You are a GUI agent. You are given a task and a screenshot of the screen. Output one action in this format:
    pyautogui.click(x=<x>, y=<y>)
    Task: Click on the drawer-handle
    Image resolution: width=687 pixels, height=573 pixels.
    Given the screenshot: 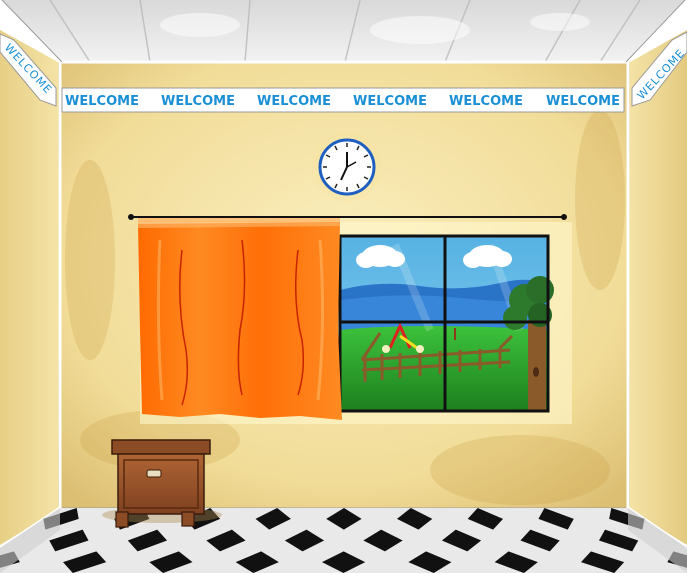 What is the action you would take?
    pyautogui.click(x=154, y=473)
    